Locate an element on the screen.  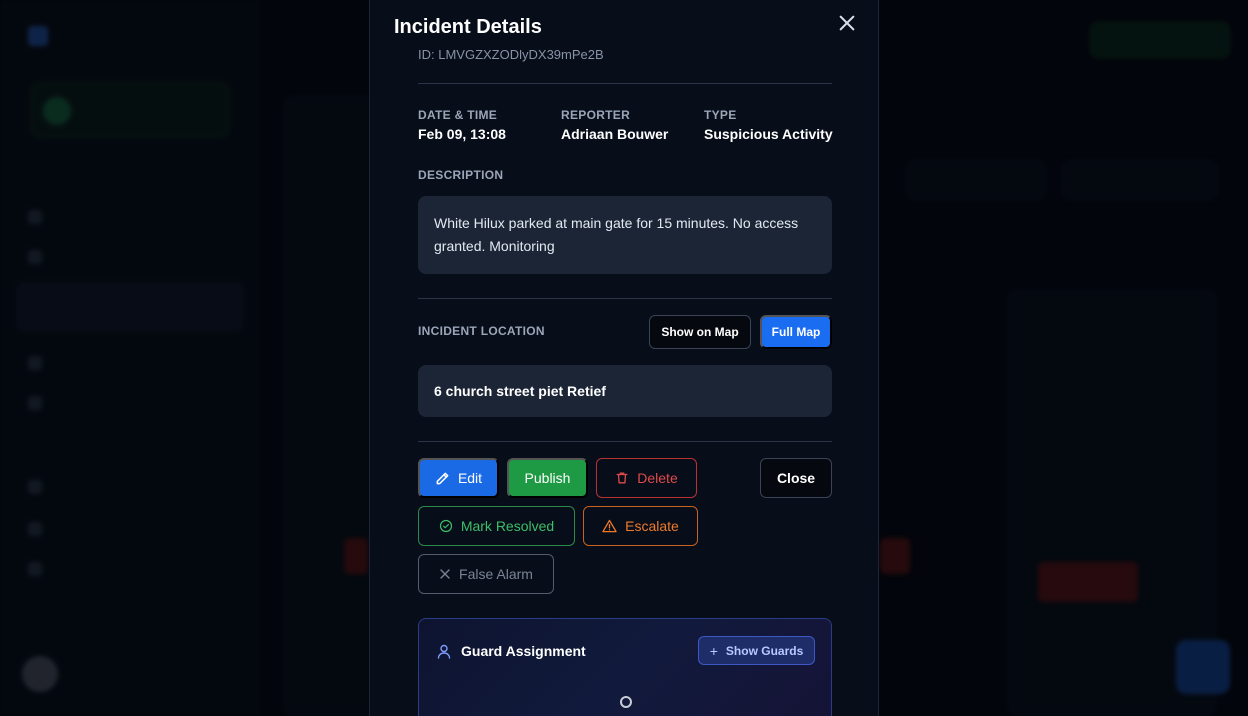
escalate-label: Escalate is located at coordinates (652, 526).